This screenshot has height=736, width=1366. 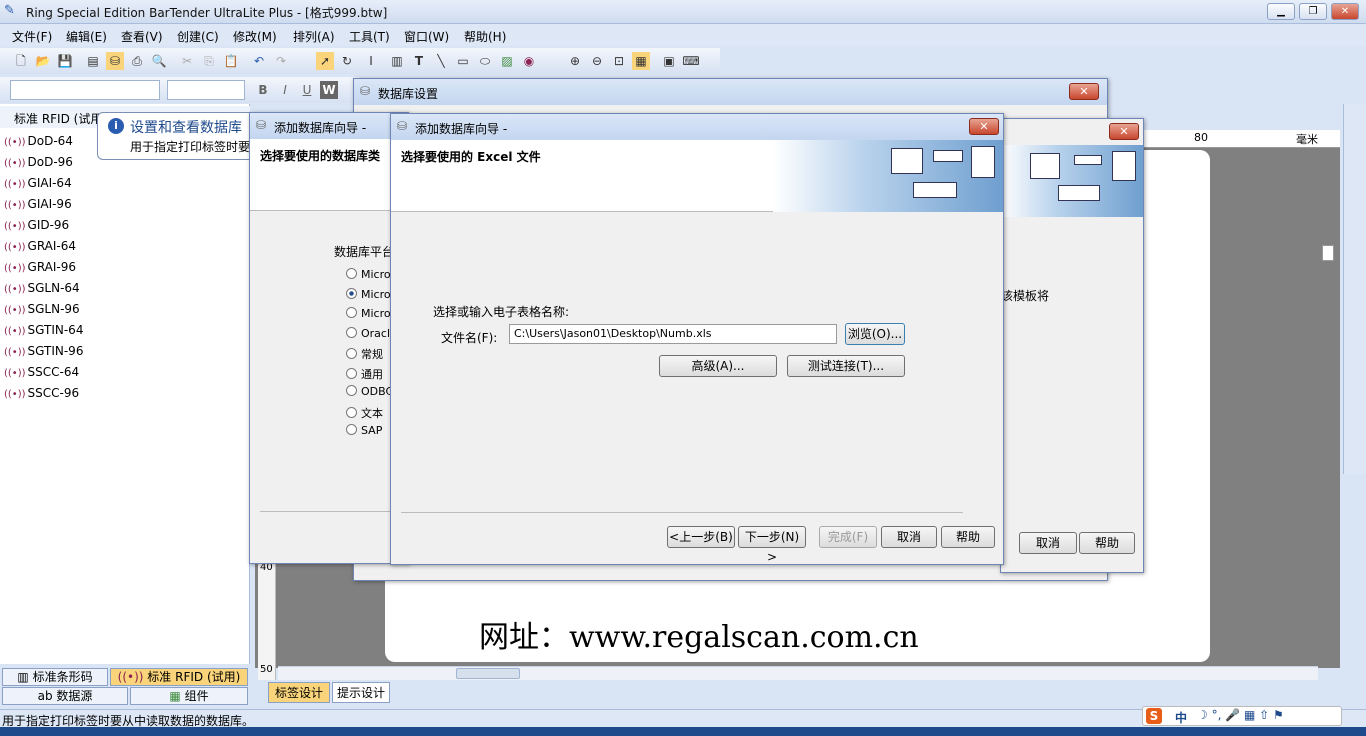 What do you see at coordinates (1154, 716) in the screenshot?
I see `sogou-ime-icon: S` at bounding box center [1154, 716].